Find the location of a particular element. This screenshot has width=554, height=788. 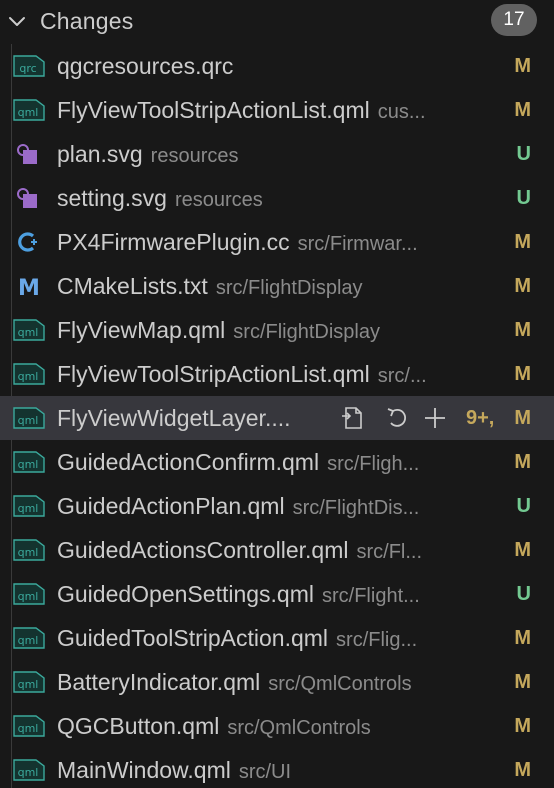

file-name: qgcresources.qrc is located at coordinates (145, 66).